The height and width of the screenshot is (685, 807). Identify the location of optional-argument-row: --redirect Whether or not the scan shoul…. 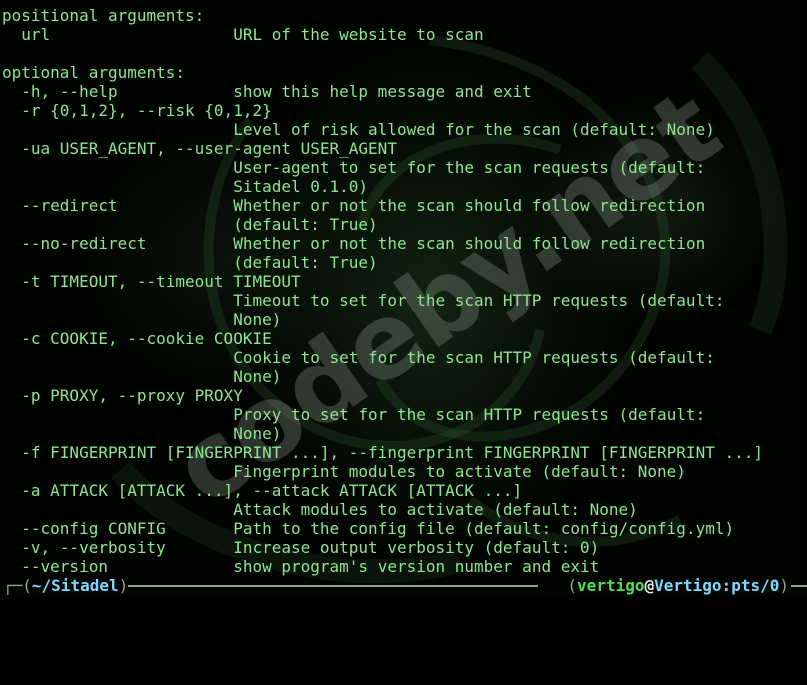
(382, 205).